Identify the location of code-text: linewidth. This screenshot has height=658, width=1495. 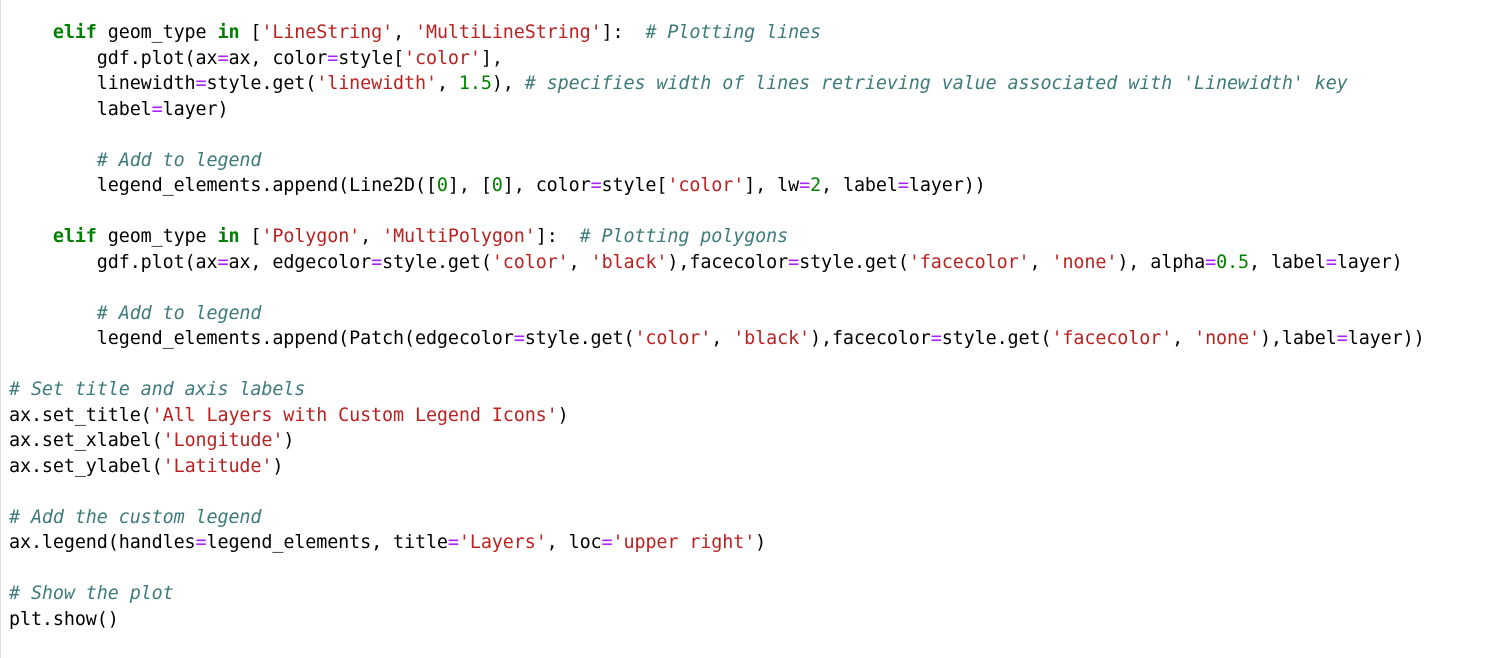
(102, 83).